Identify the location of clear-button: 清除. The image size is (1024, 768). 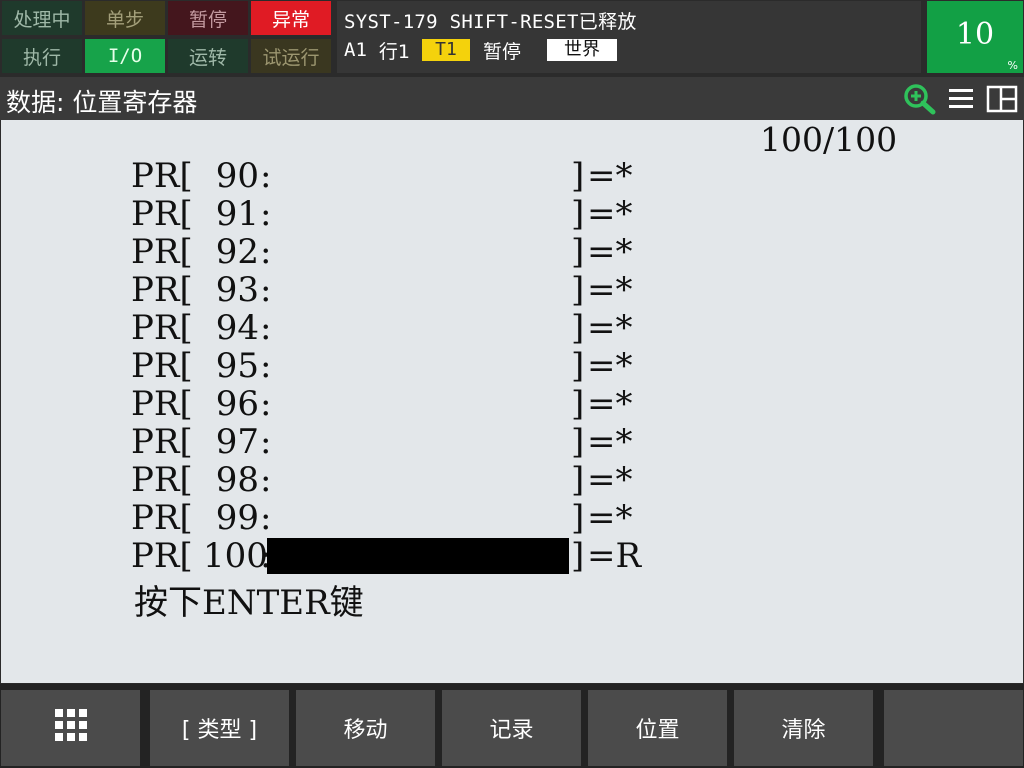
(803, 728).